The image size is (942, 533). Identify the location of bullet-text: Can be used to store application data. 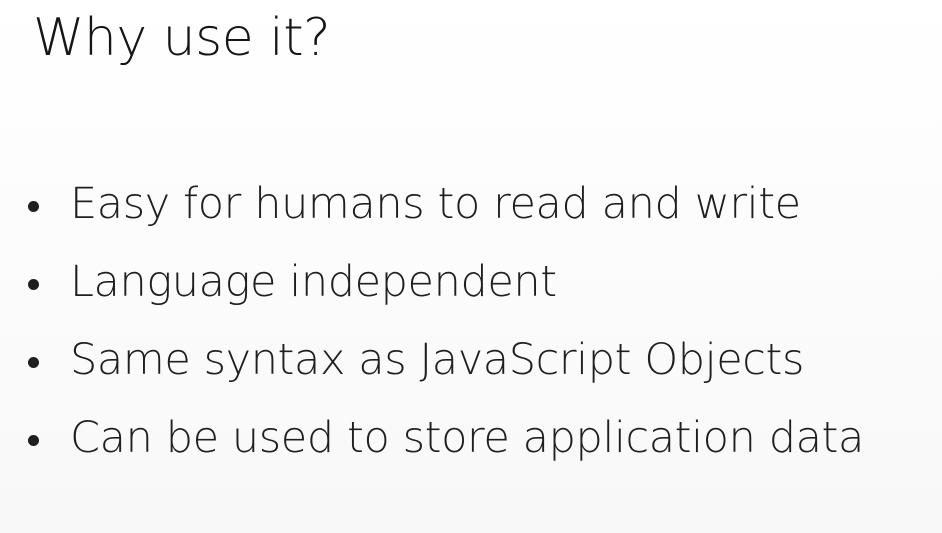
(467, 438).